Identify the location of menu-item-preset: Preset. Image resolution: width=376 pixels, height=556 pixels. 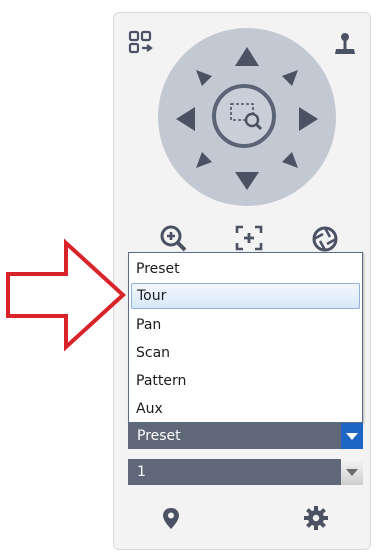
(245, 269).